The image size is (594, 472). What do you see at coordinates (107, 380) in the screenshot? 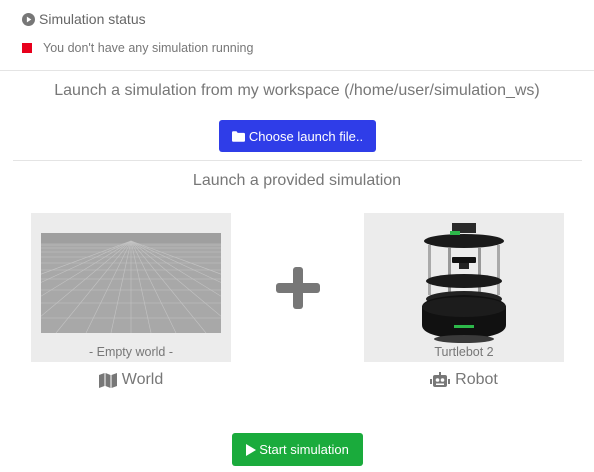
I see `map-icon` at bounding box center [107, 380].